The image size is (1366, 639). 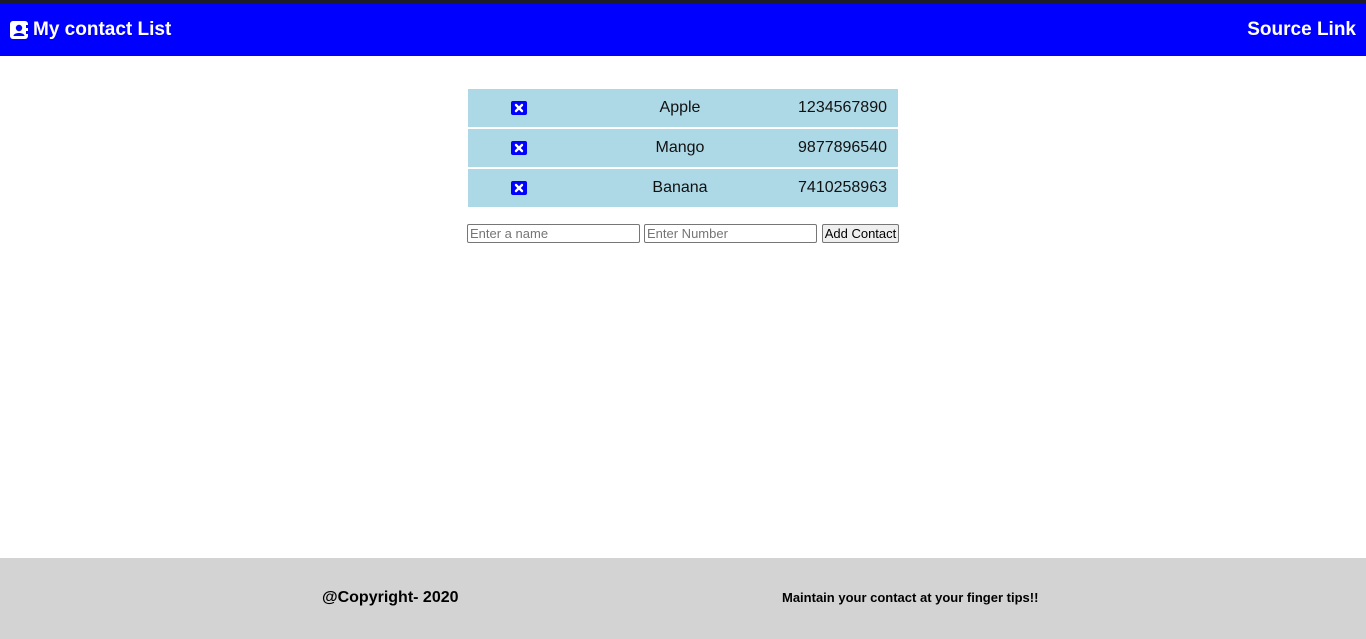 What do you see at coordinates (842, 107) in the screenshot?
I see `contact-number: 1234567890` at bounding box center [842, 107].